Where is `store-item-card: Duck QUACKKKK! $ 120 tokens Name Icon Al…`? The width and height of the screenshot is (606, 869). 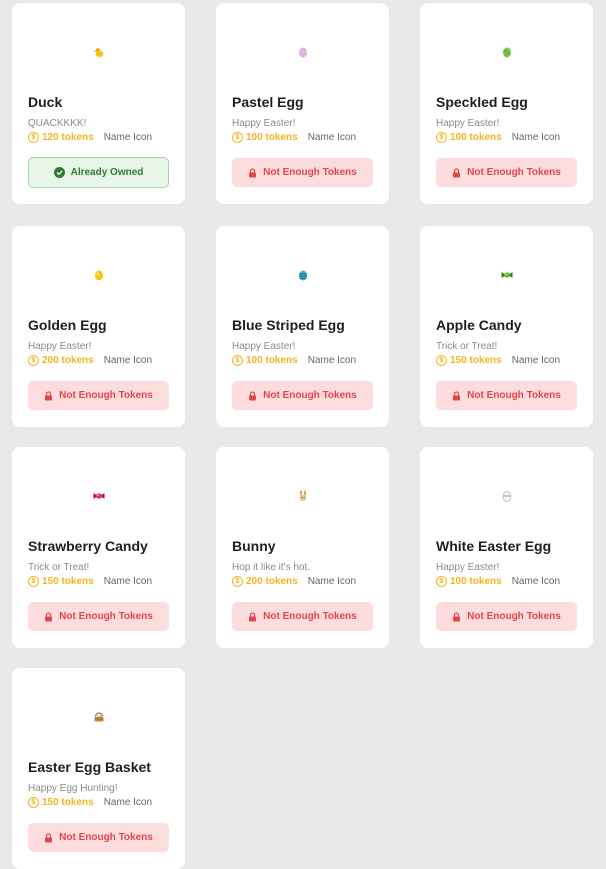 store-item-card: Duck QUACKKKK! $ 120 tokens Name Icon Al… is located at coordinates (98, 103).